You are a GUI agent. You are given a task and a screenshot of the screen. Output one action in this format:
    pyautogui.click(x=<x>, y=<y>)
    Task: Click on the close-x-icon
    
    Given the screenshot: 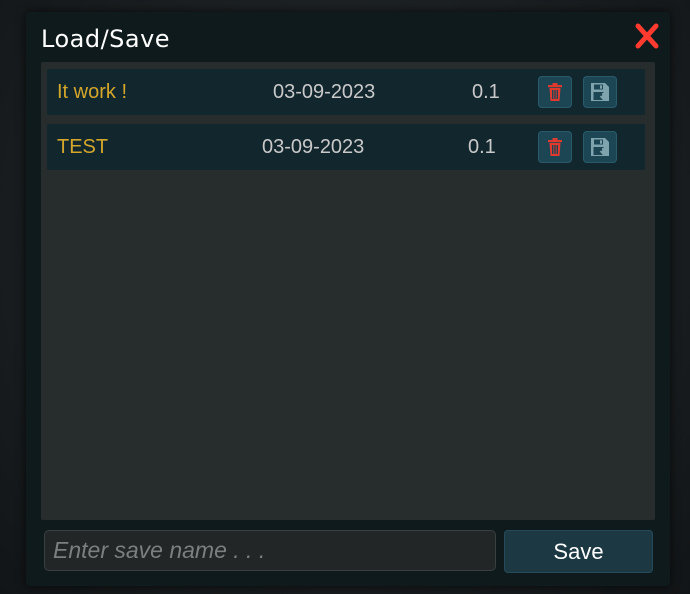 What is the action you would take?
    pyautogui.click(x=647, y=36)
    